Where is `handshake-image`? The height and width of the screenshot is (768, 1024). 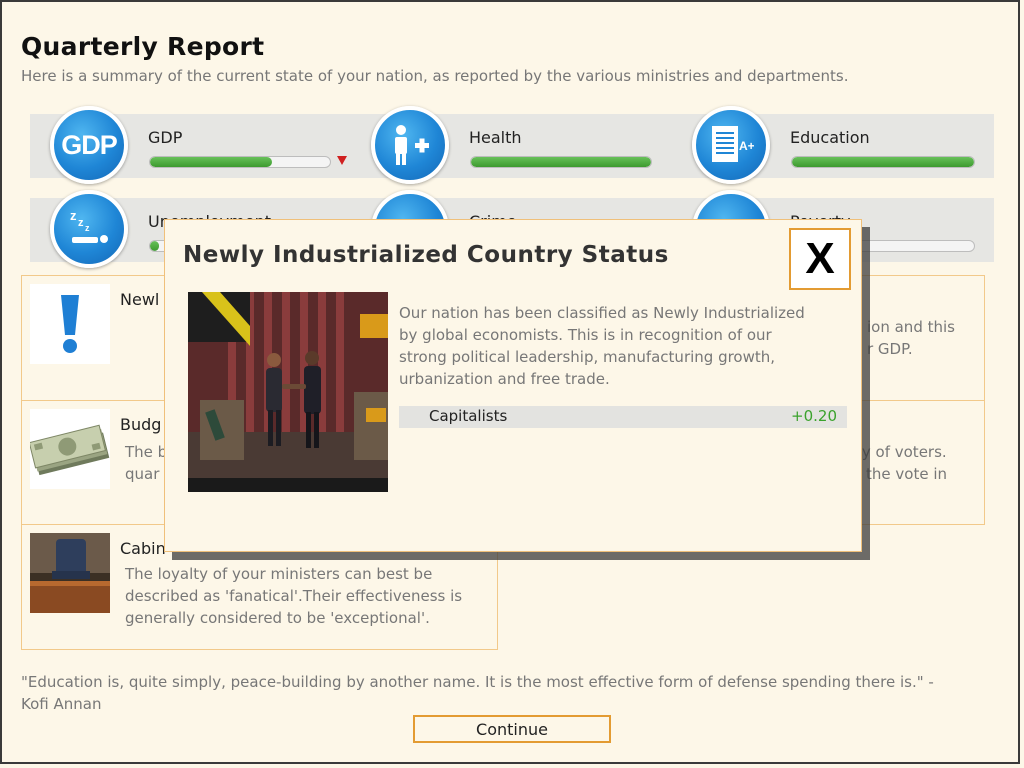
handshake-image is located at coordinates (288, 392).